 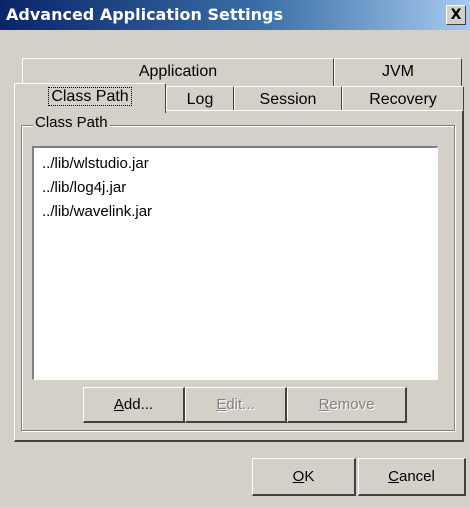 I want to click on tab-log: Log, so click(x=200, y=99).